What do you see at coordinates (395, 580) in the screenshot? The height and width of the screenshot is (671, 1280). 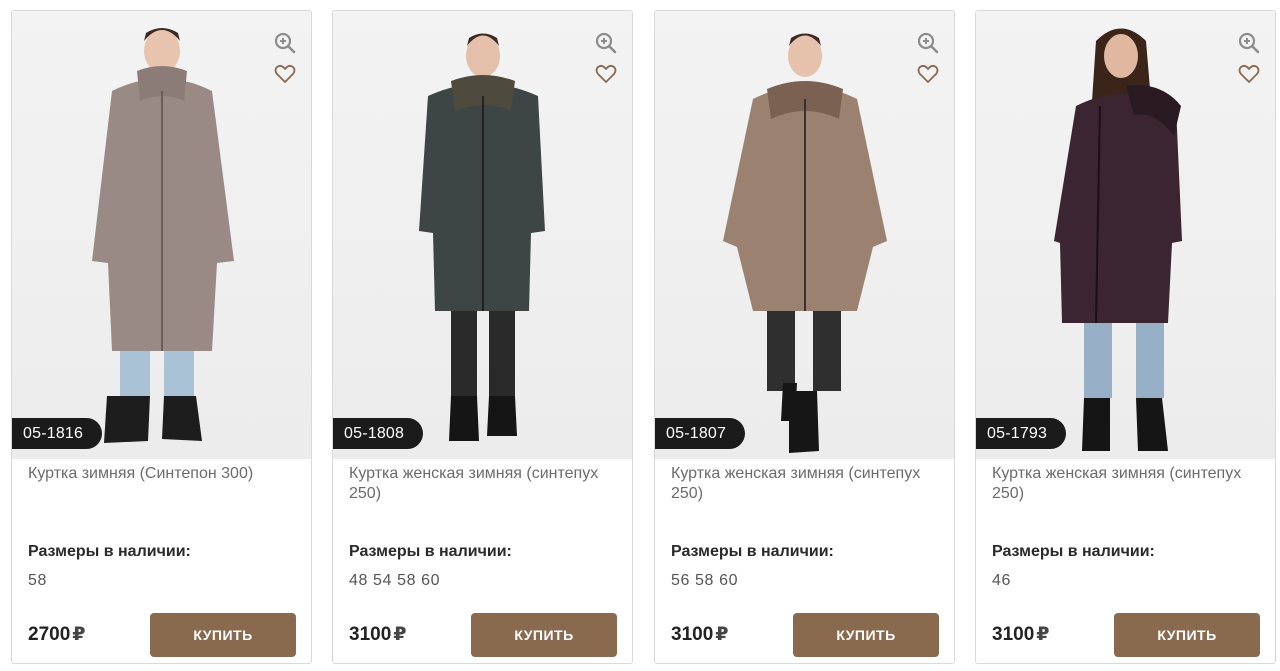 I see `sizes-available: 48 54 58 60` at bounding box center [395, 580].